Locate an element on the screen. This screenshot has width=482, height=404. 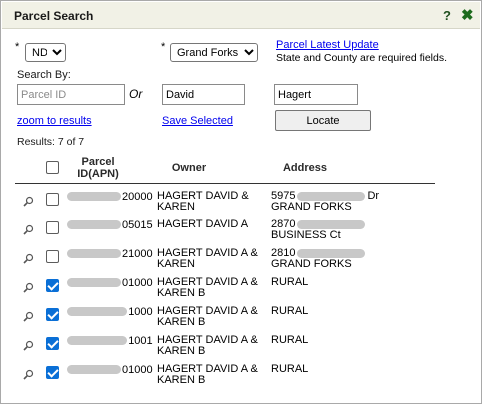
result-row: 1001 HAGERT DAVID A & KAREN B RURAL is located at coordinates (235, 346).